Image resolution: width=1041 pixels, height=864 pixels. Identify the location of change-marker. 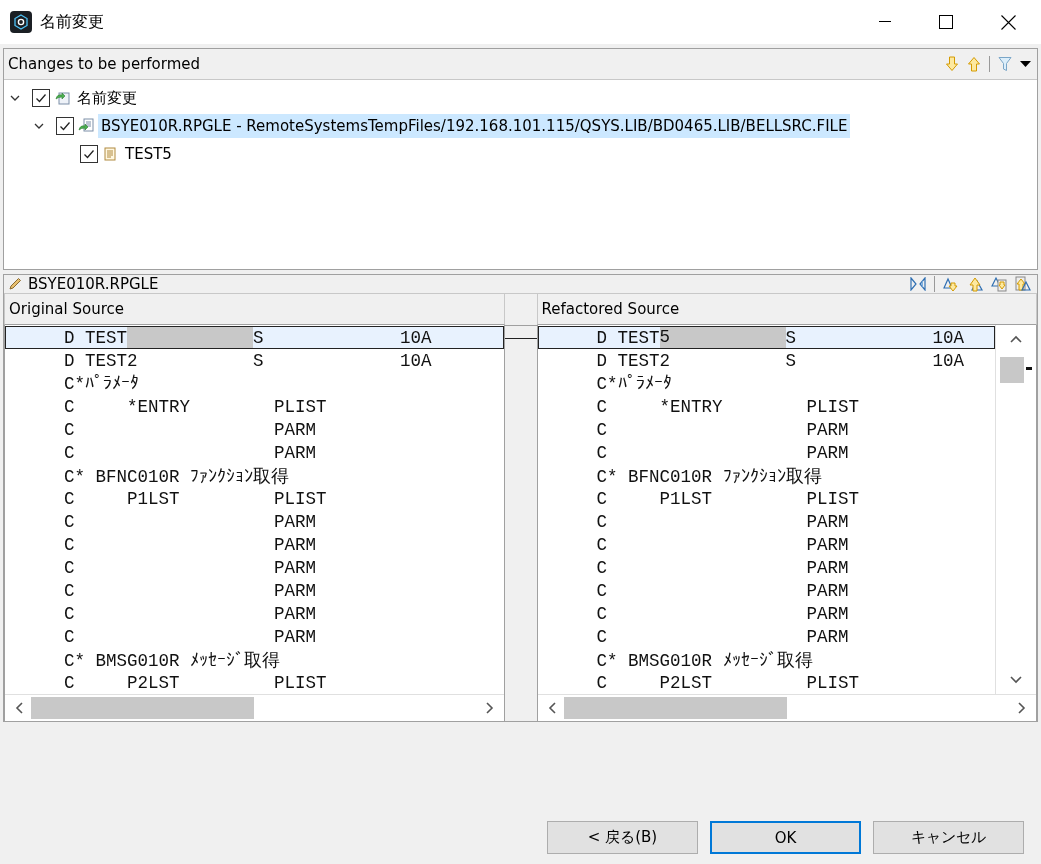
(1029, 368).